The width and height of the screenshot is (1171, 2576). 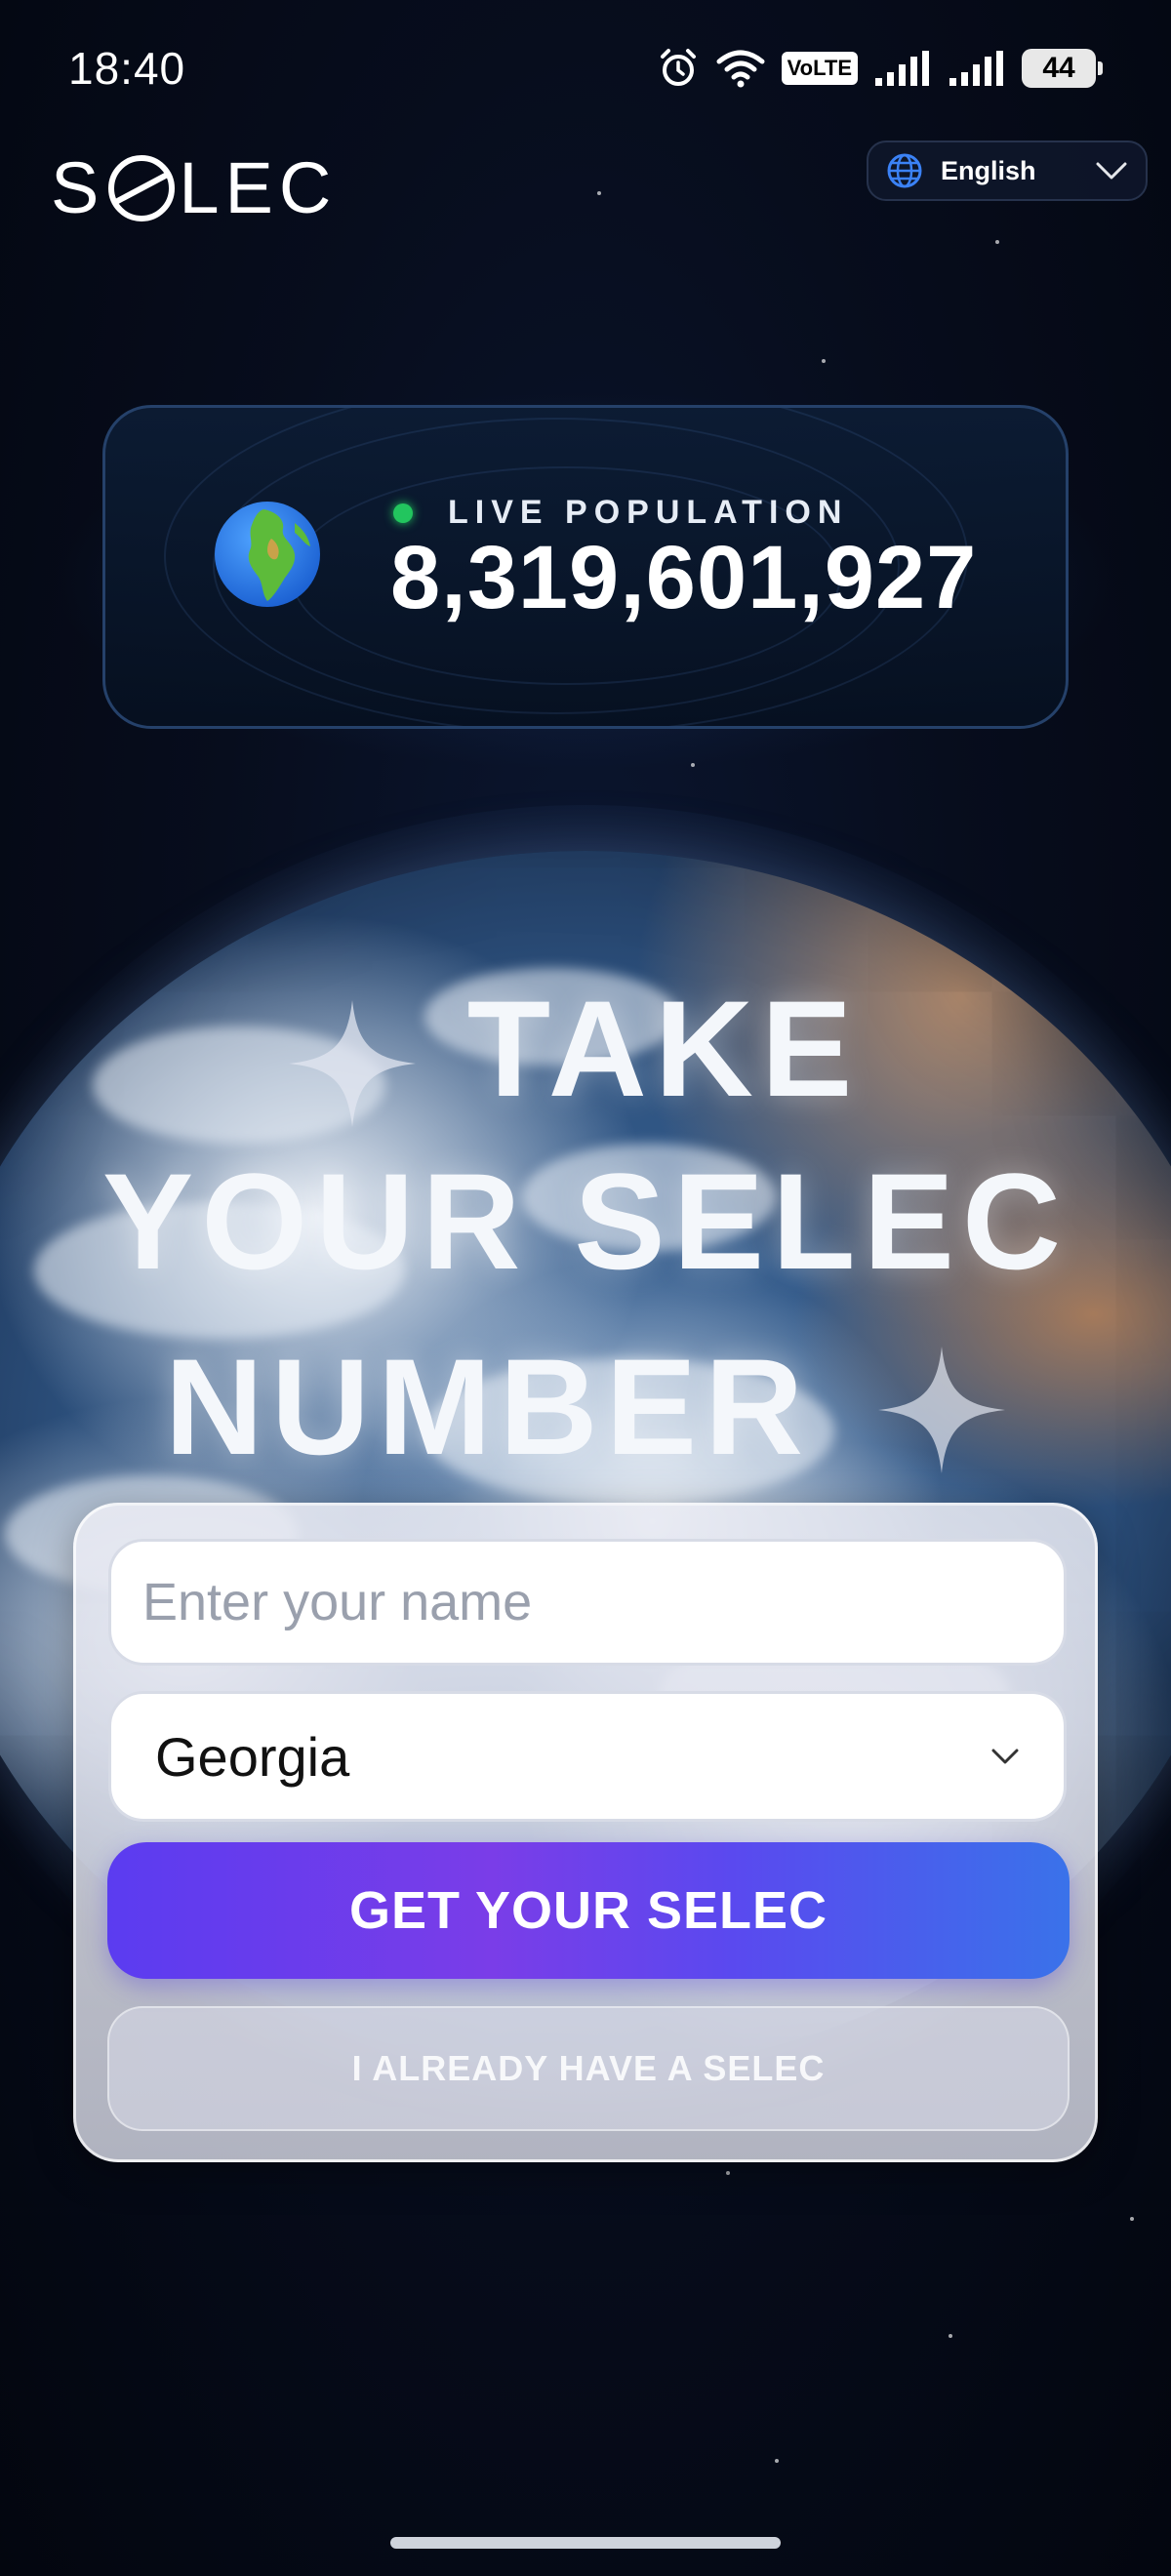 What do you see at coordinates (127, 68) in the screenshot?
I see `status-time: 18:40` at bounding box center [127, 68].